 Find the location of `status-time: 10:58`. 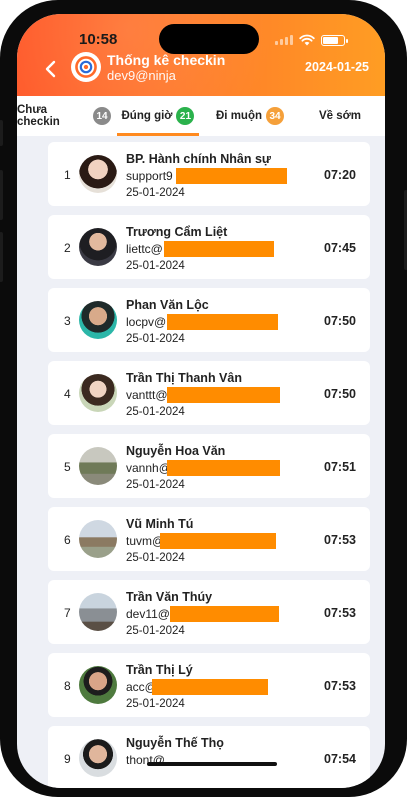

status-time: 10:58 is located at coordinates (98, 39).